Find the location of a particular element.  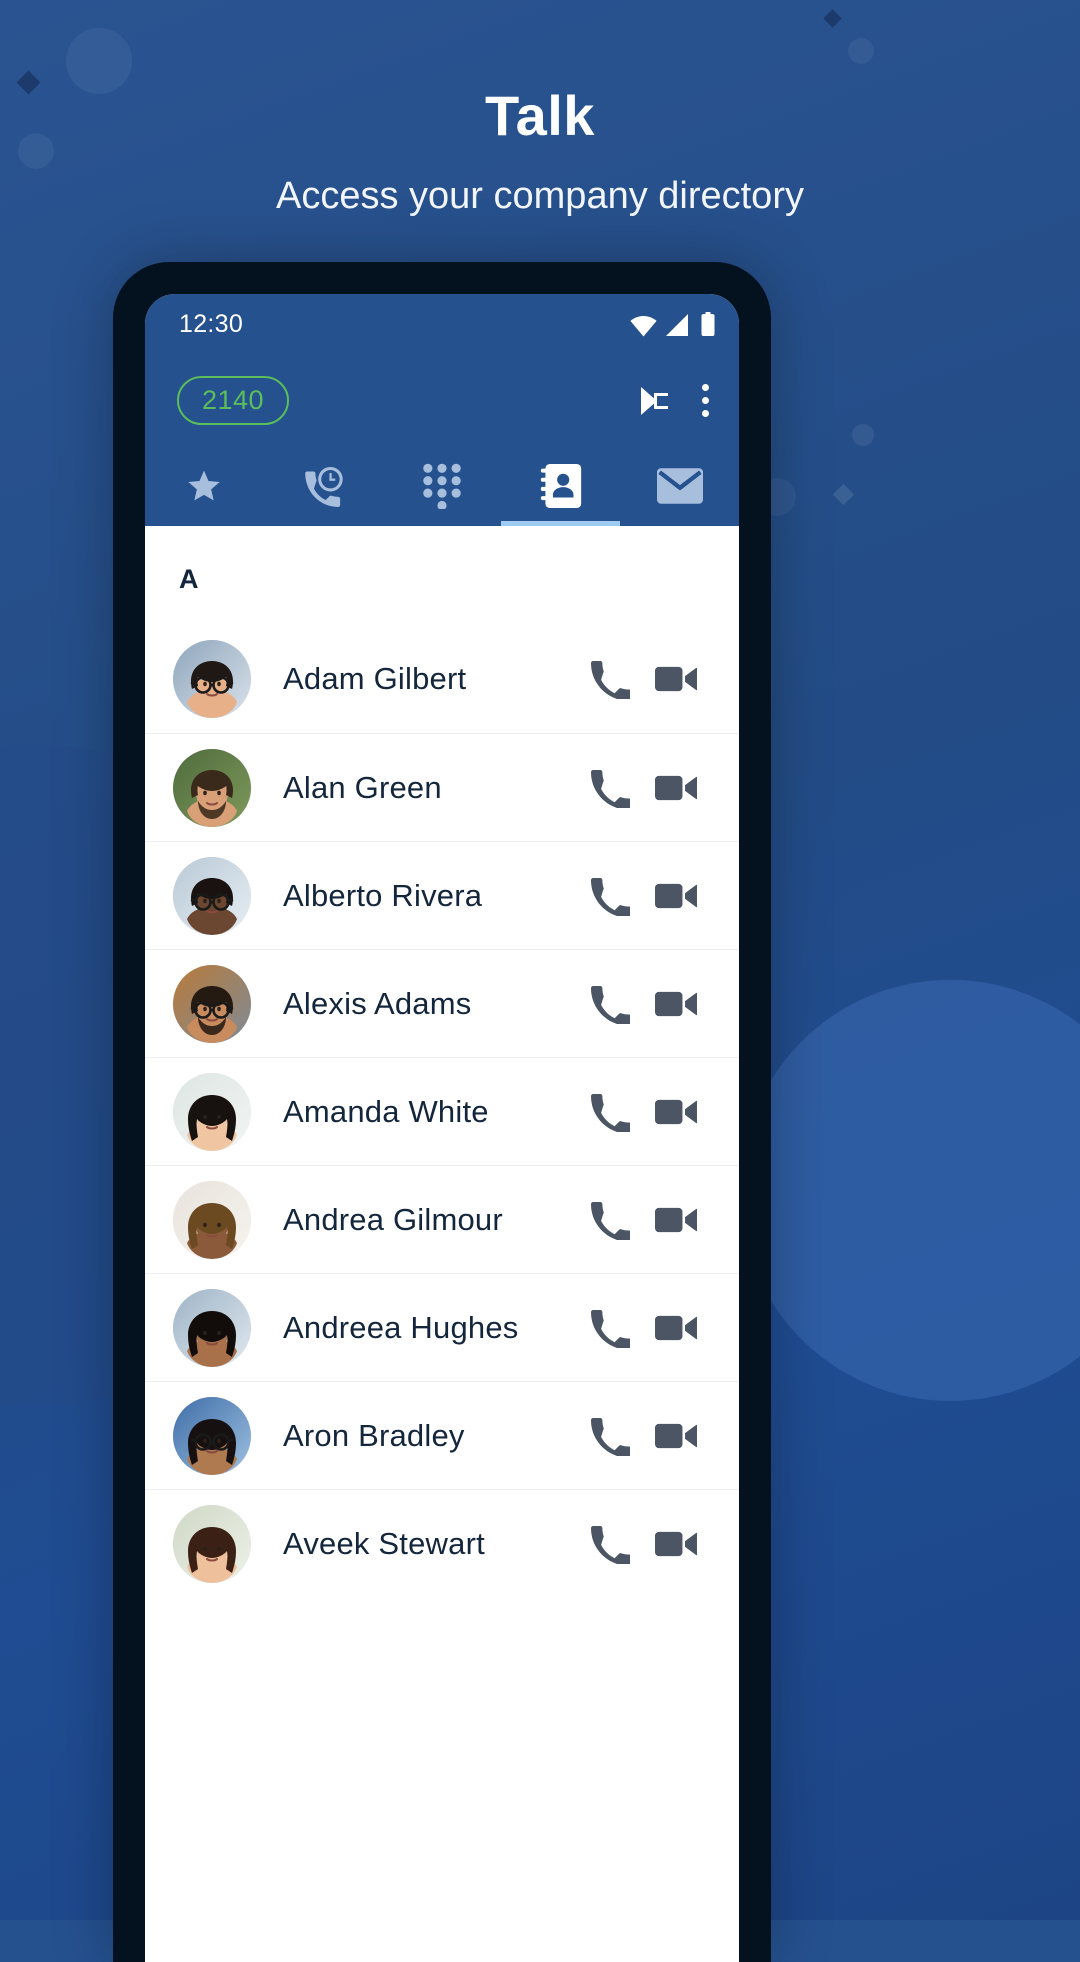

envelope-icon is located at coordinates (679, 486).